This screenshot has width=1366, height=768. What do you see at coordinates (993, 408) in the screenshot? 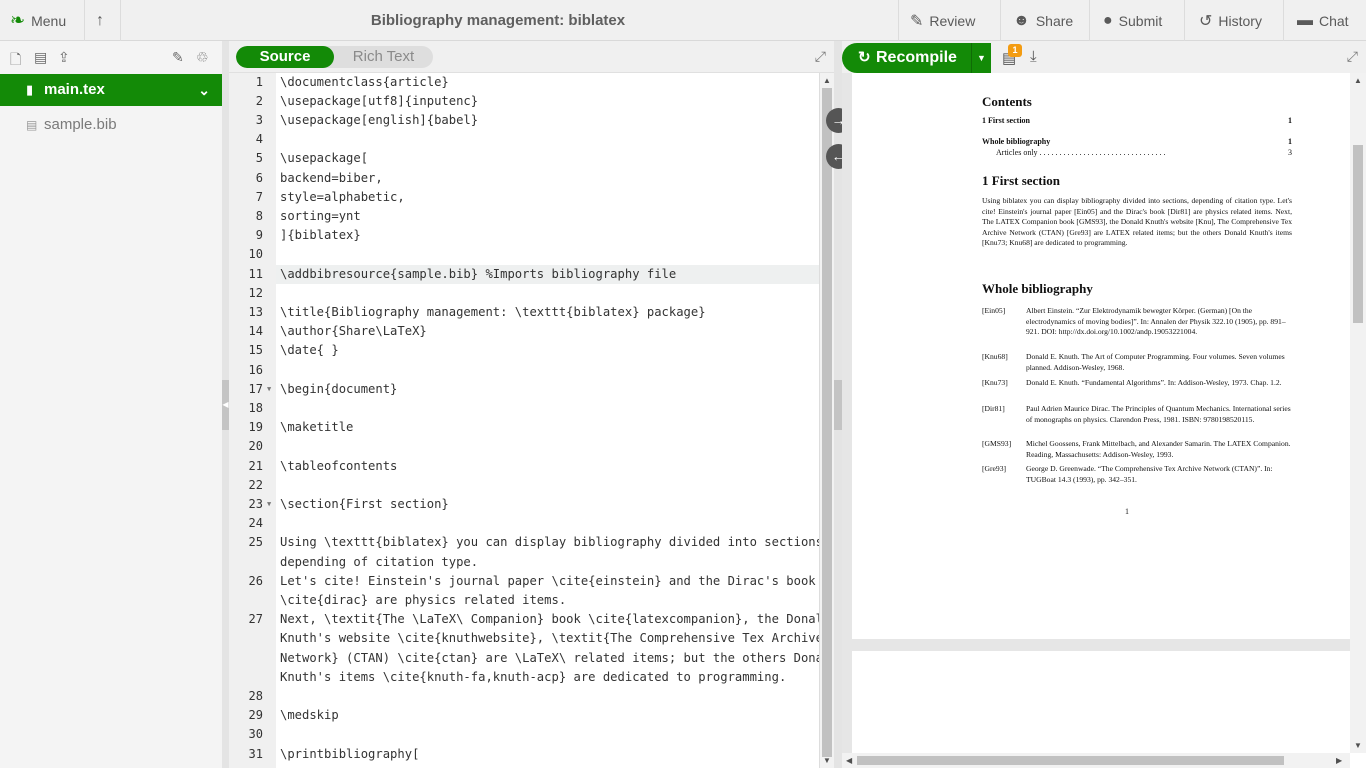
I see `bib-key: [Dir81]` at bounding box center [993, 408].